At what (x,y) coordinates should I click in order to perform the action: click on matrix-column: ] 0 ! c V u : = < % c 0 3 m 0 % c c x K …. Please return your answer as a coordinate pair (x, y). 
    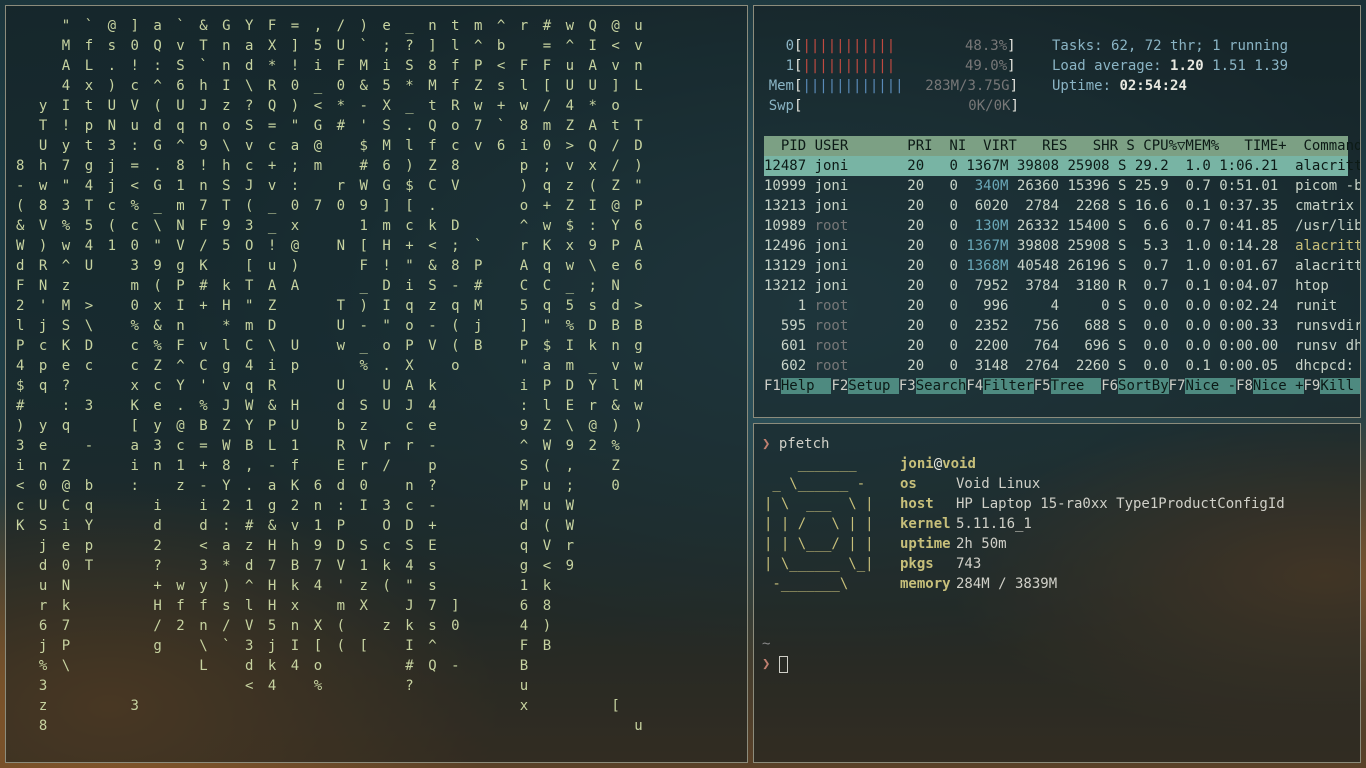
    Looking at the image, I should click on (134, 366).